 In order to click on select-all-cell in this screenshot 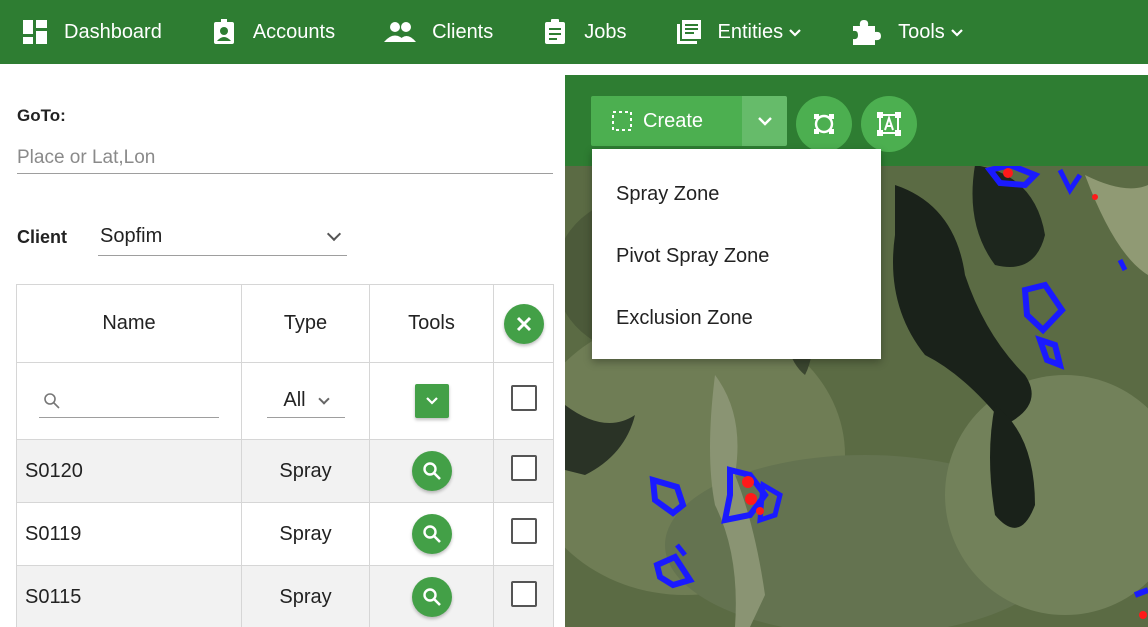, I will do `click(523, 401)`.